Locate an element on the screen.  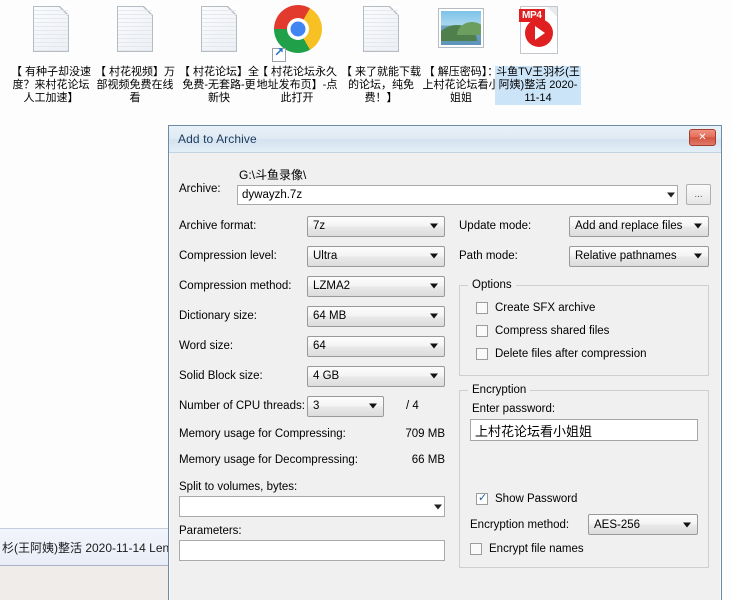
compression-method-value: LZMA2 is located at coordinates (332, 286).